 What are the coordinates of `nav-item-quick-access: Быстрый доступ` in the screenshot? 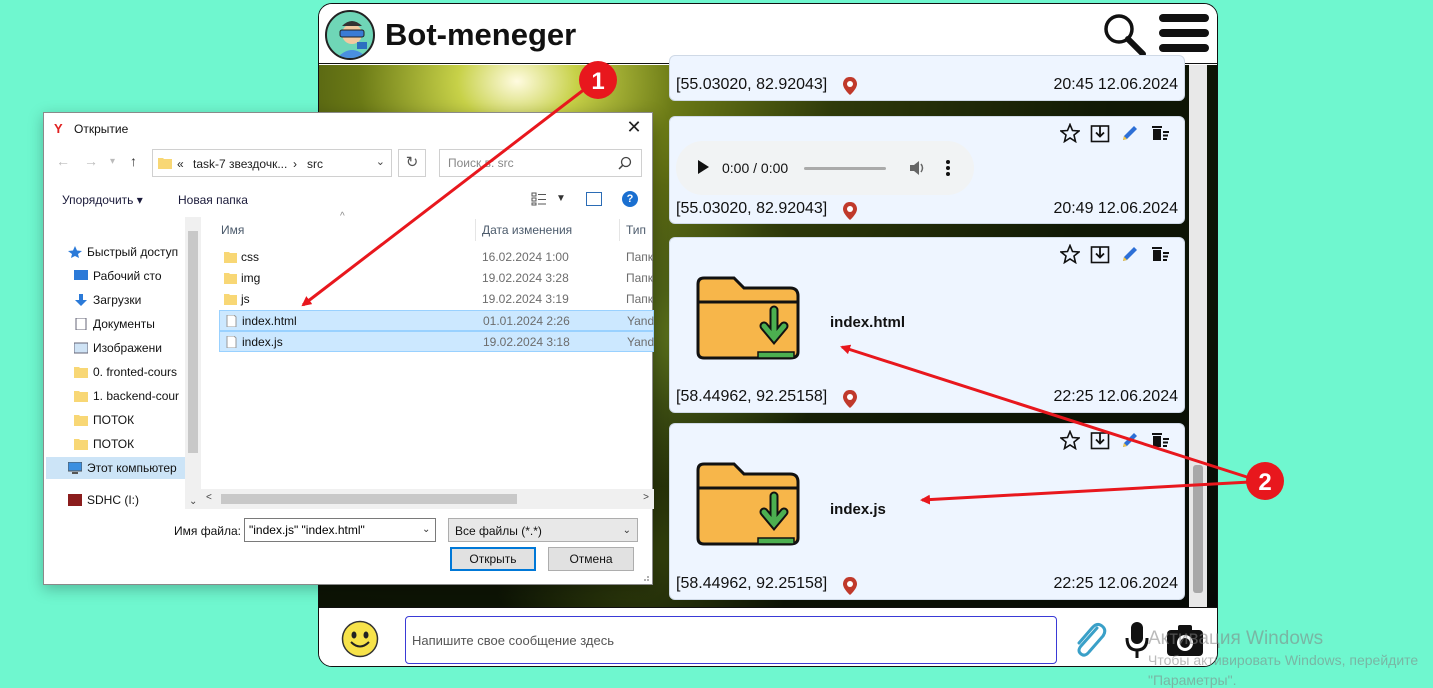 It's located at (133, 252).